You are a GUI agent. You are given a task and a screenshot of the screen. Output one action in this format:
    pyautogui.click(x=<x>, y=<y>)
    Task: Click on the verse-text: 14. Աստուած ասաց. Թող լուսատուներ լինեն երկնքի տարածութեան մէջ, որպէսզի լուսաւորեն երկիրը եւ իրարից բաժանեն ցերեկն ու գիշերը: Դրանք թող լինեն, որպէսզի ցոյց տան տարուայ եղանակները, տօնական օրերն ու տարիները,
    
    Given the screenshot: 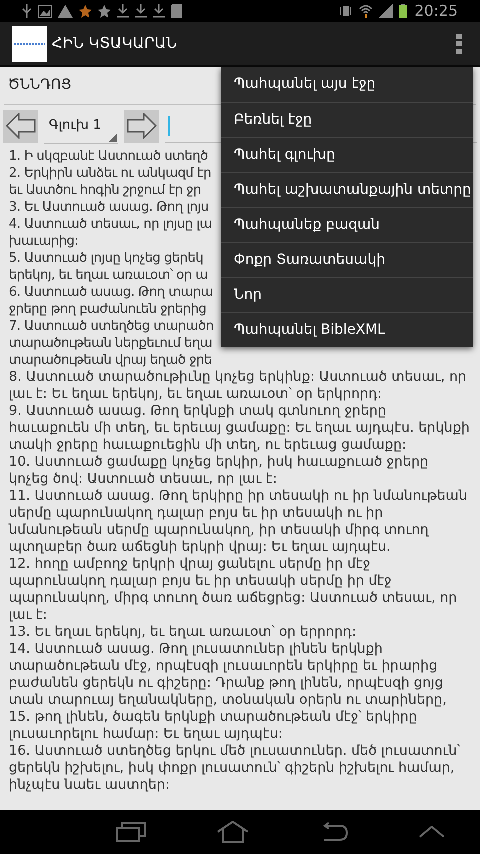 What is the action you would take?
    pyautogui.click(x=228, y=675)
    